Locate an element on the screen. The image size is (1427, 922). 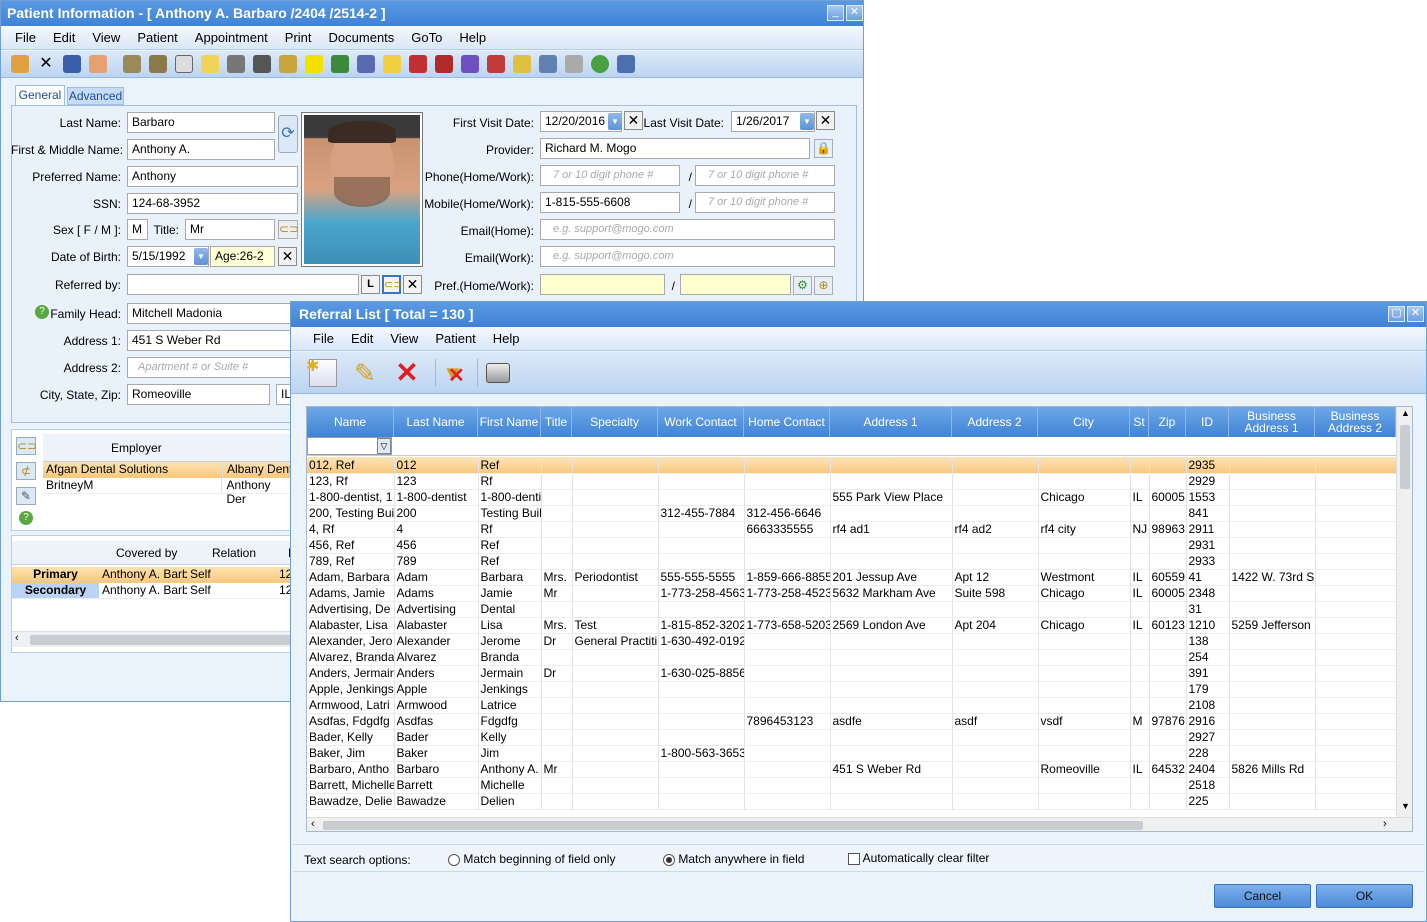
table-row: 789, Ref 789 Ref 2933 is located at coordinates (852, 561).